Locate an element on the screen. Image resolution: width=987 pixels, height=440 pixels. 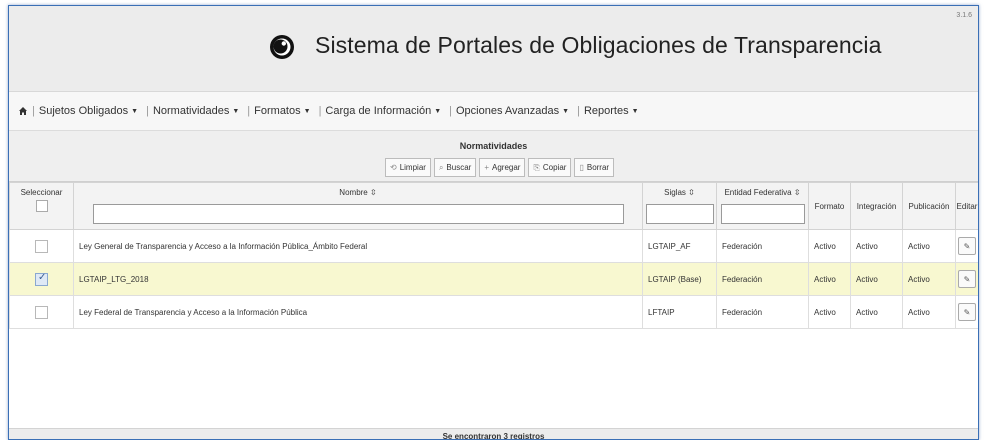
clear-button: ⟲ Limpiar is located at coordinates (408, 167).